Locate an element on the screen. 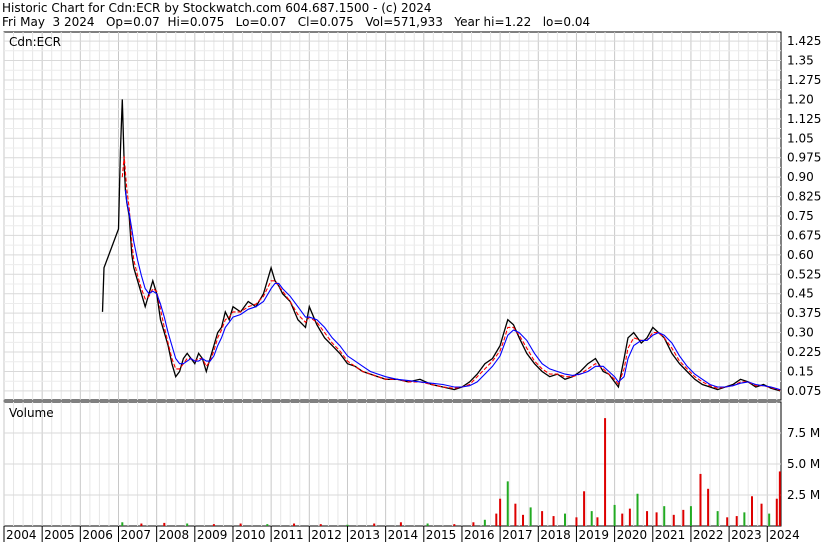  price-tick-label: 1.125 is located at coordinates (804, 119).